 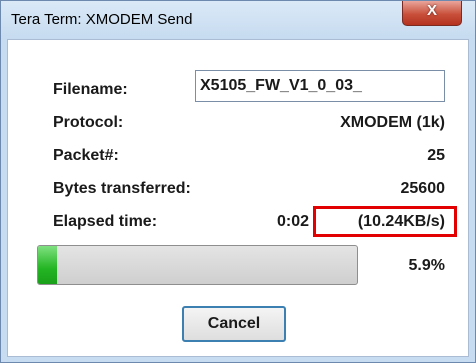 What do you see at coordinates (392, 122) in the screenshot?
I see `protocol-value: XMODEM (1k)` at bounding box center [392, 122].